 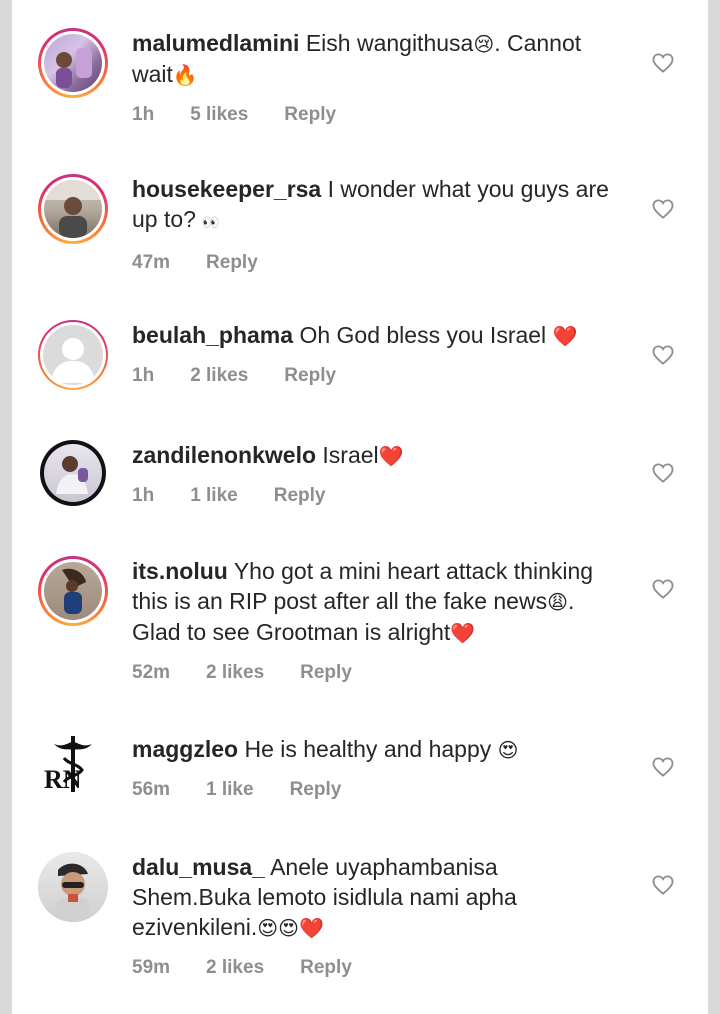 I want to click on fire-emoji: 🔥, so click(x=185, y=75).